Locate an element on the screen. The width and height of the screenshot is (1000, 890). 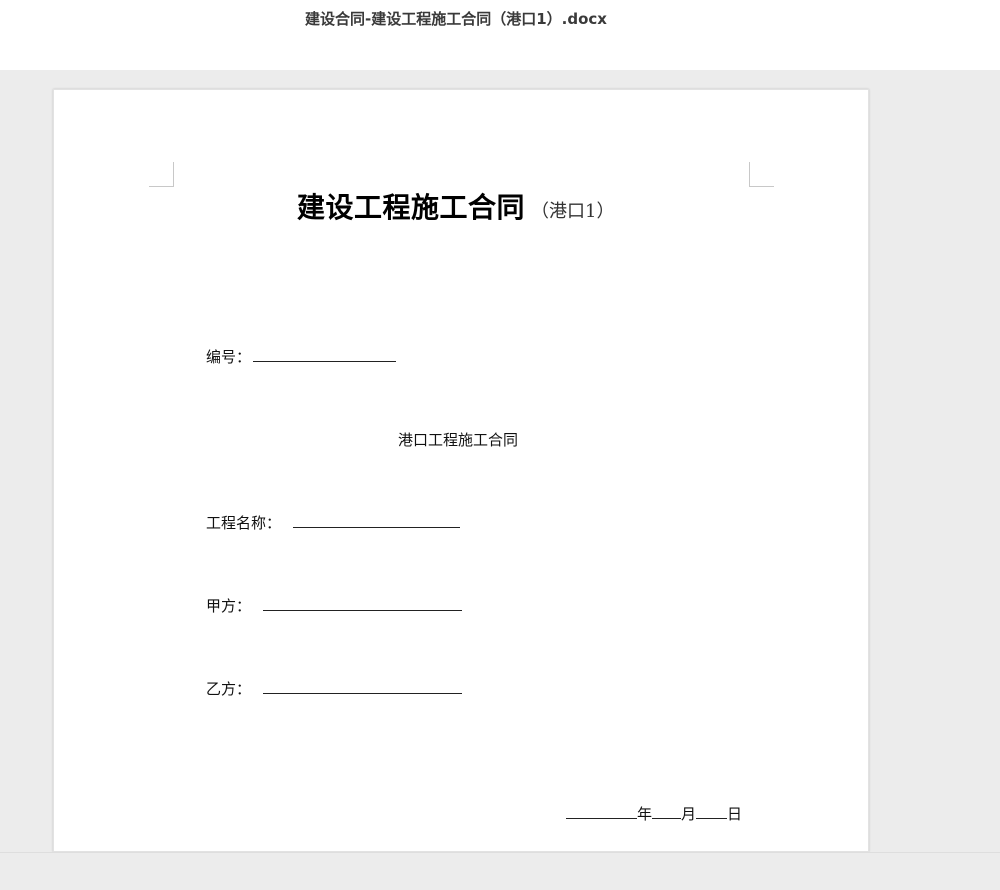
document-subtitle: 港口工程施工合同 is located at coordinates (458, 440).